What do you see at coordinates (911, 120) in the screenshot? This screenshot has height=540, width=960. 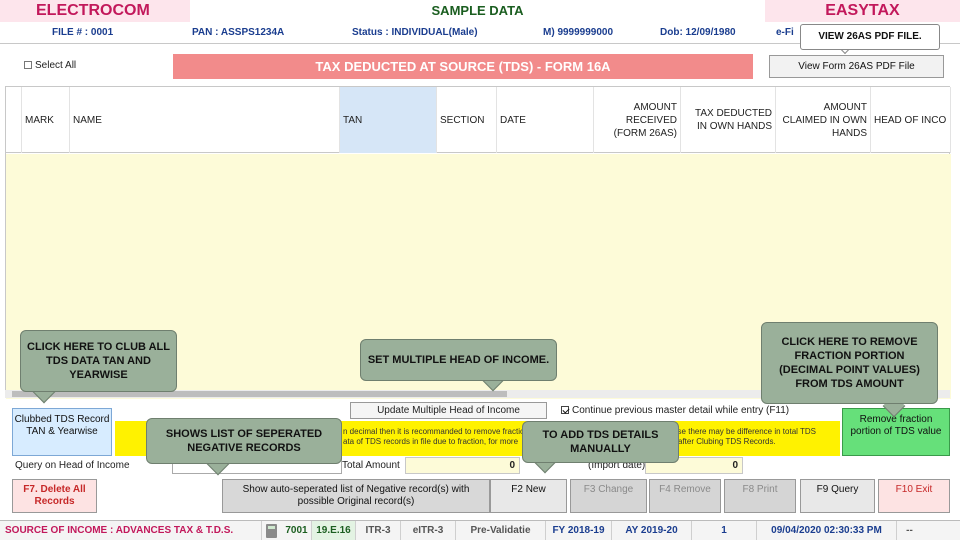 I see `col-head-of-income: HEAD OF INCO` at bounding box center [911, 120].